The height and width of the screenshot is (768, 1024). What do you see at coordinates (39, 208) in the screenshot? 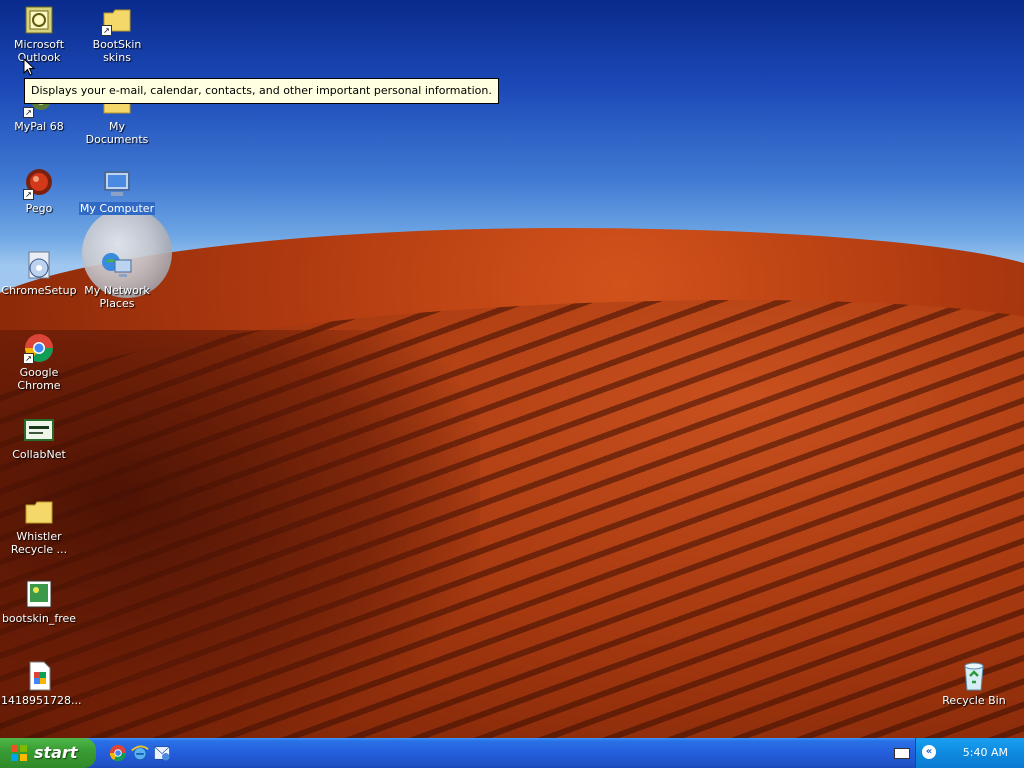
I see `icon-label: Pego` at bounding box center [39, 208].